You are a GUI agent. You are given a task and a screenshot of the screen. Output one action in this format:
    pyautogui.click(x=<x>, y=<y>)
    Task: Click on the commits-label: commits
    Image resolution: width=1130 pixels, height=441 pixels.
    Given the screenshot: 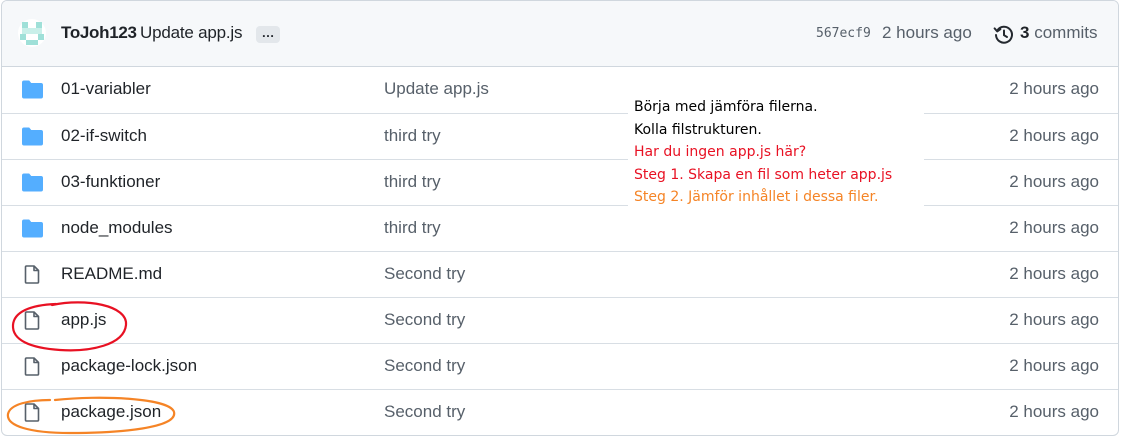 What is the action you would take?
    pyautogui.click(x=1066, y=32)
    